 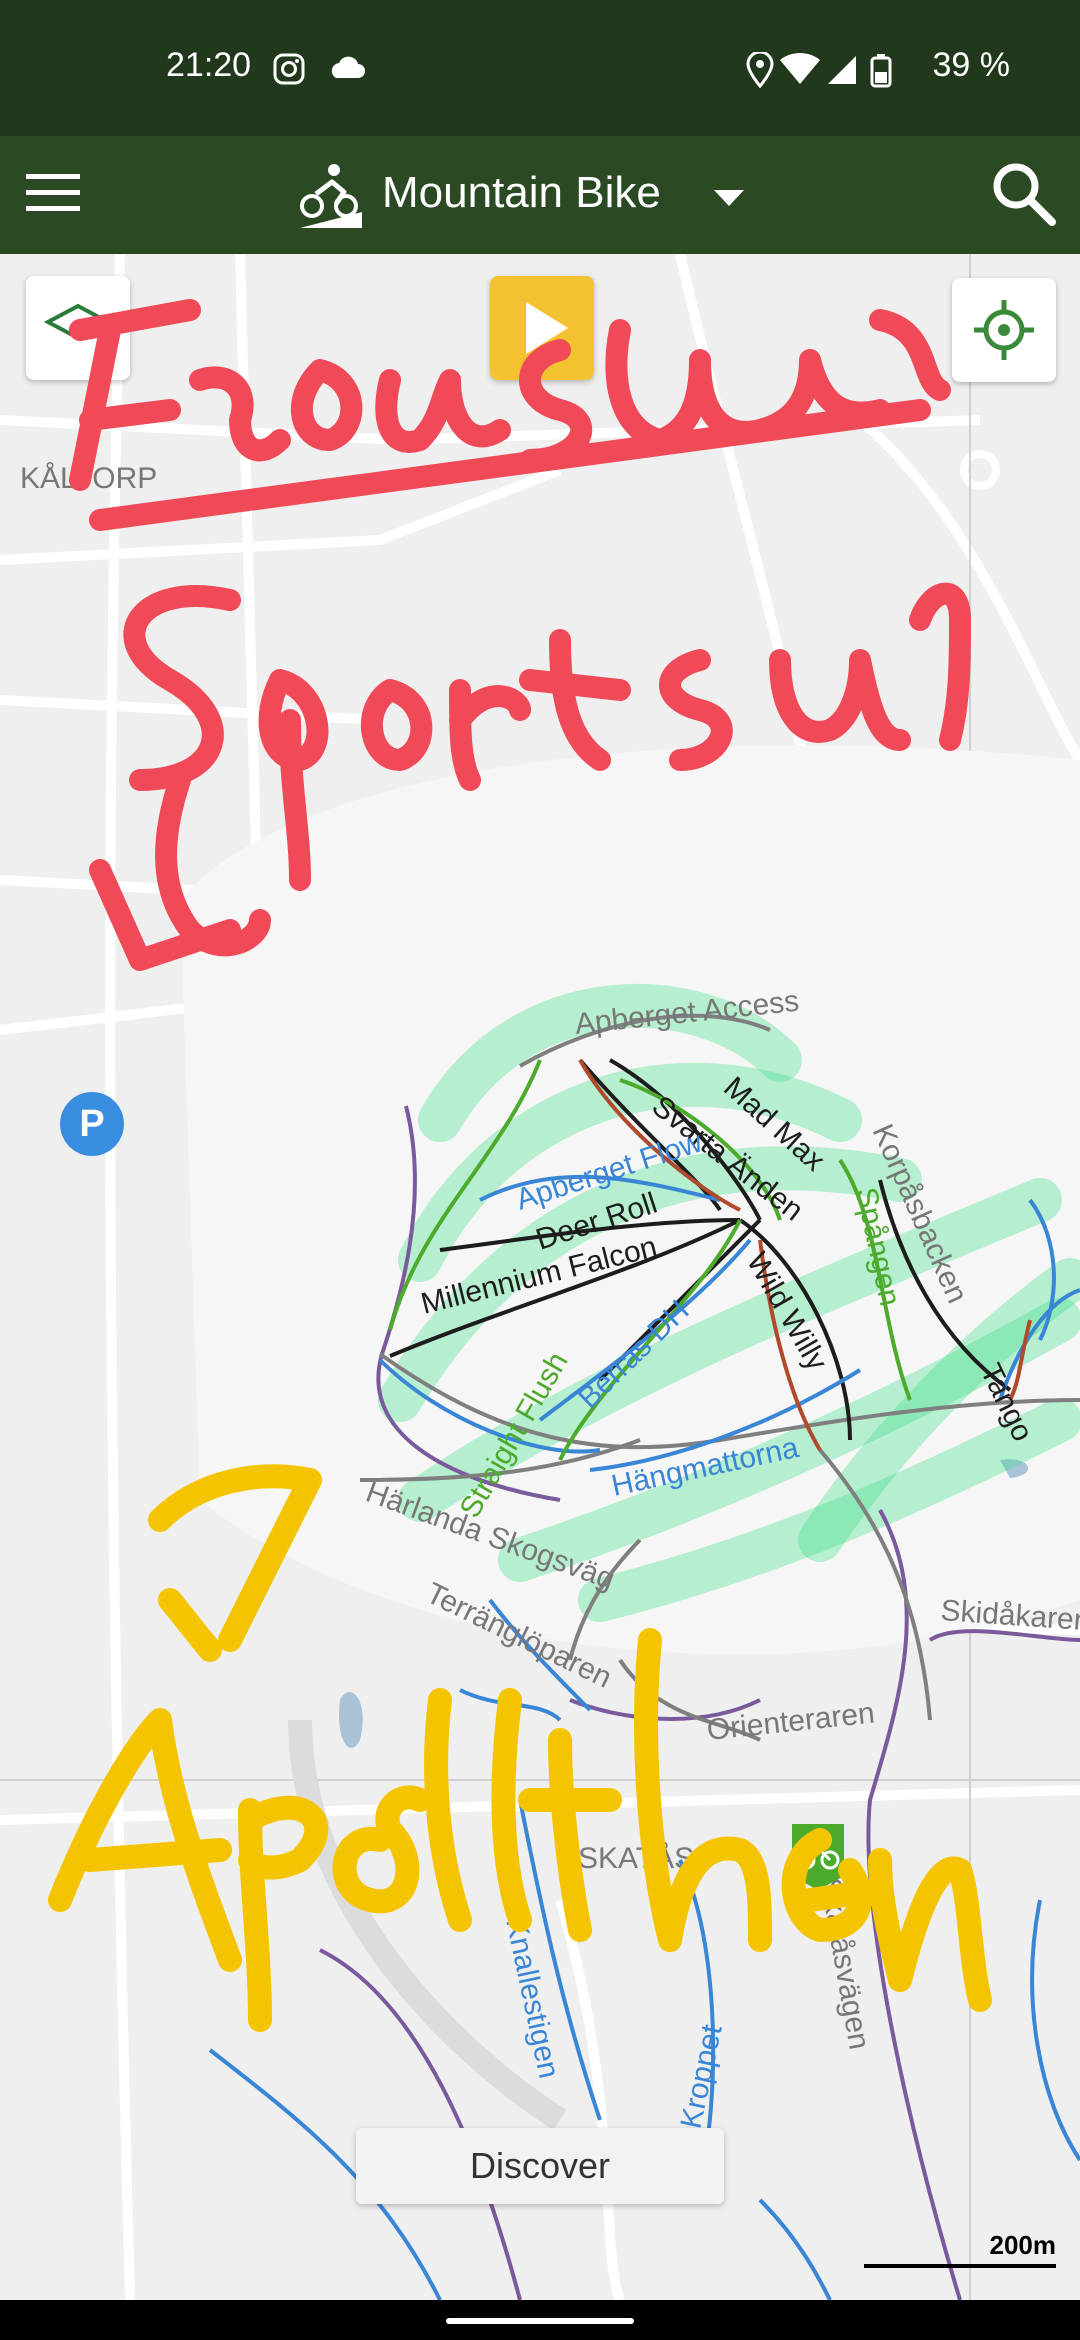 What do you see at coordinates (636, 1858) in the screenshot?
I see `area-label-skatas: SKATÅS` at bounding box center [636, 1858].